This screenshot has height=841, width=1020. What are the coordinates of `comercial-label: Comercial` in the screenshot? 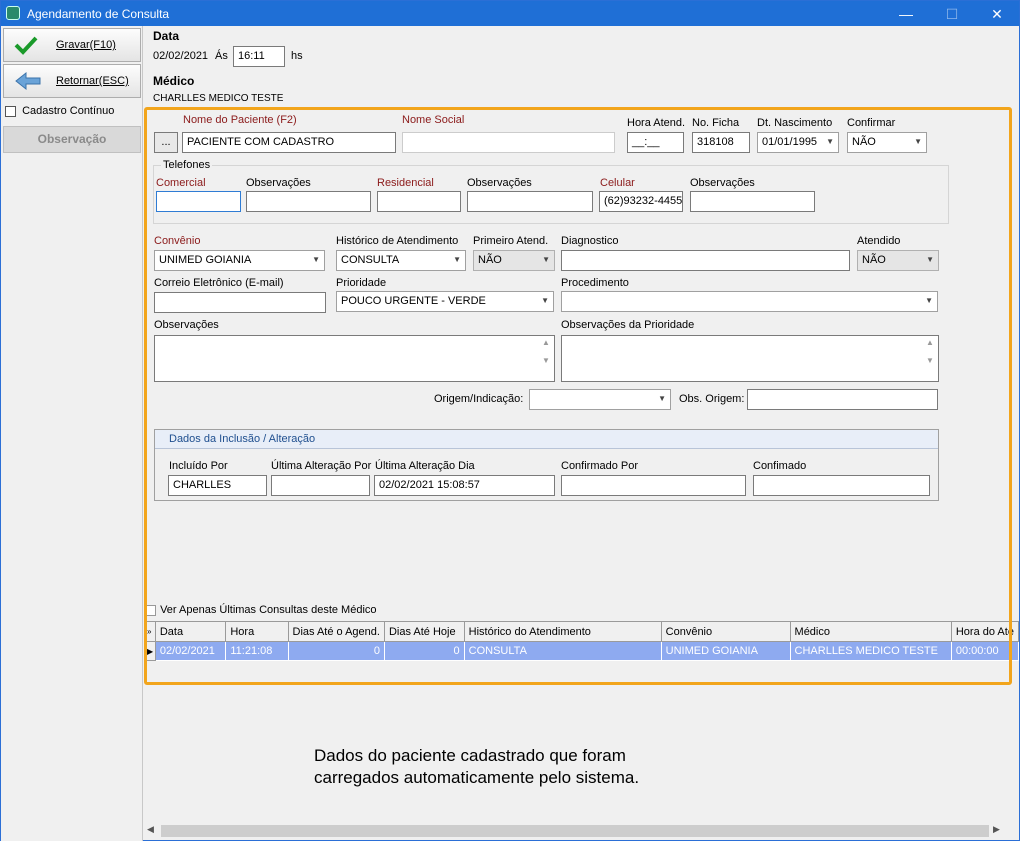 It's located at (181, 183).